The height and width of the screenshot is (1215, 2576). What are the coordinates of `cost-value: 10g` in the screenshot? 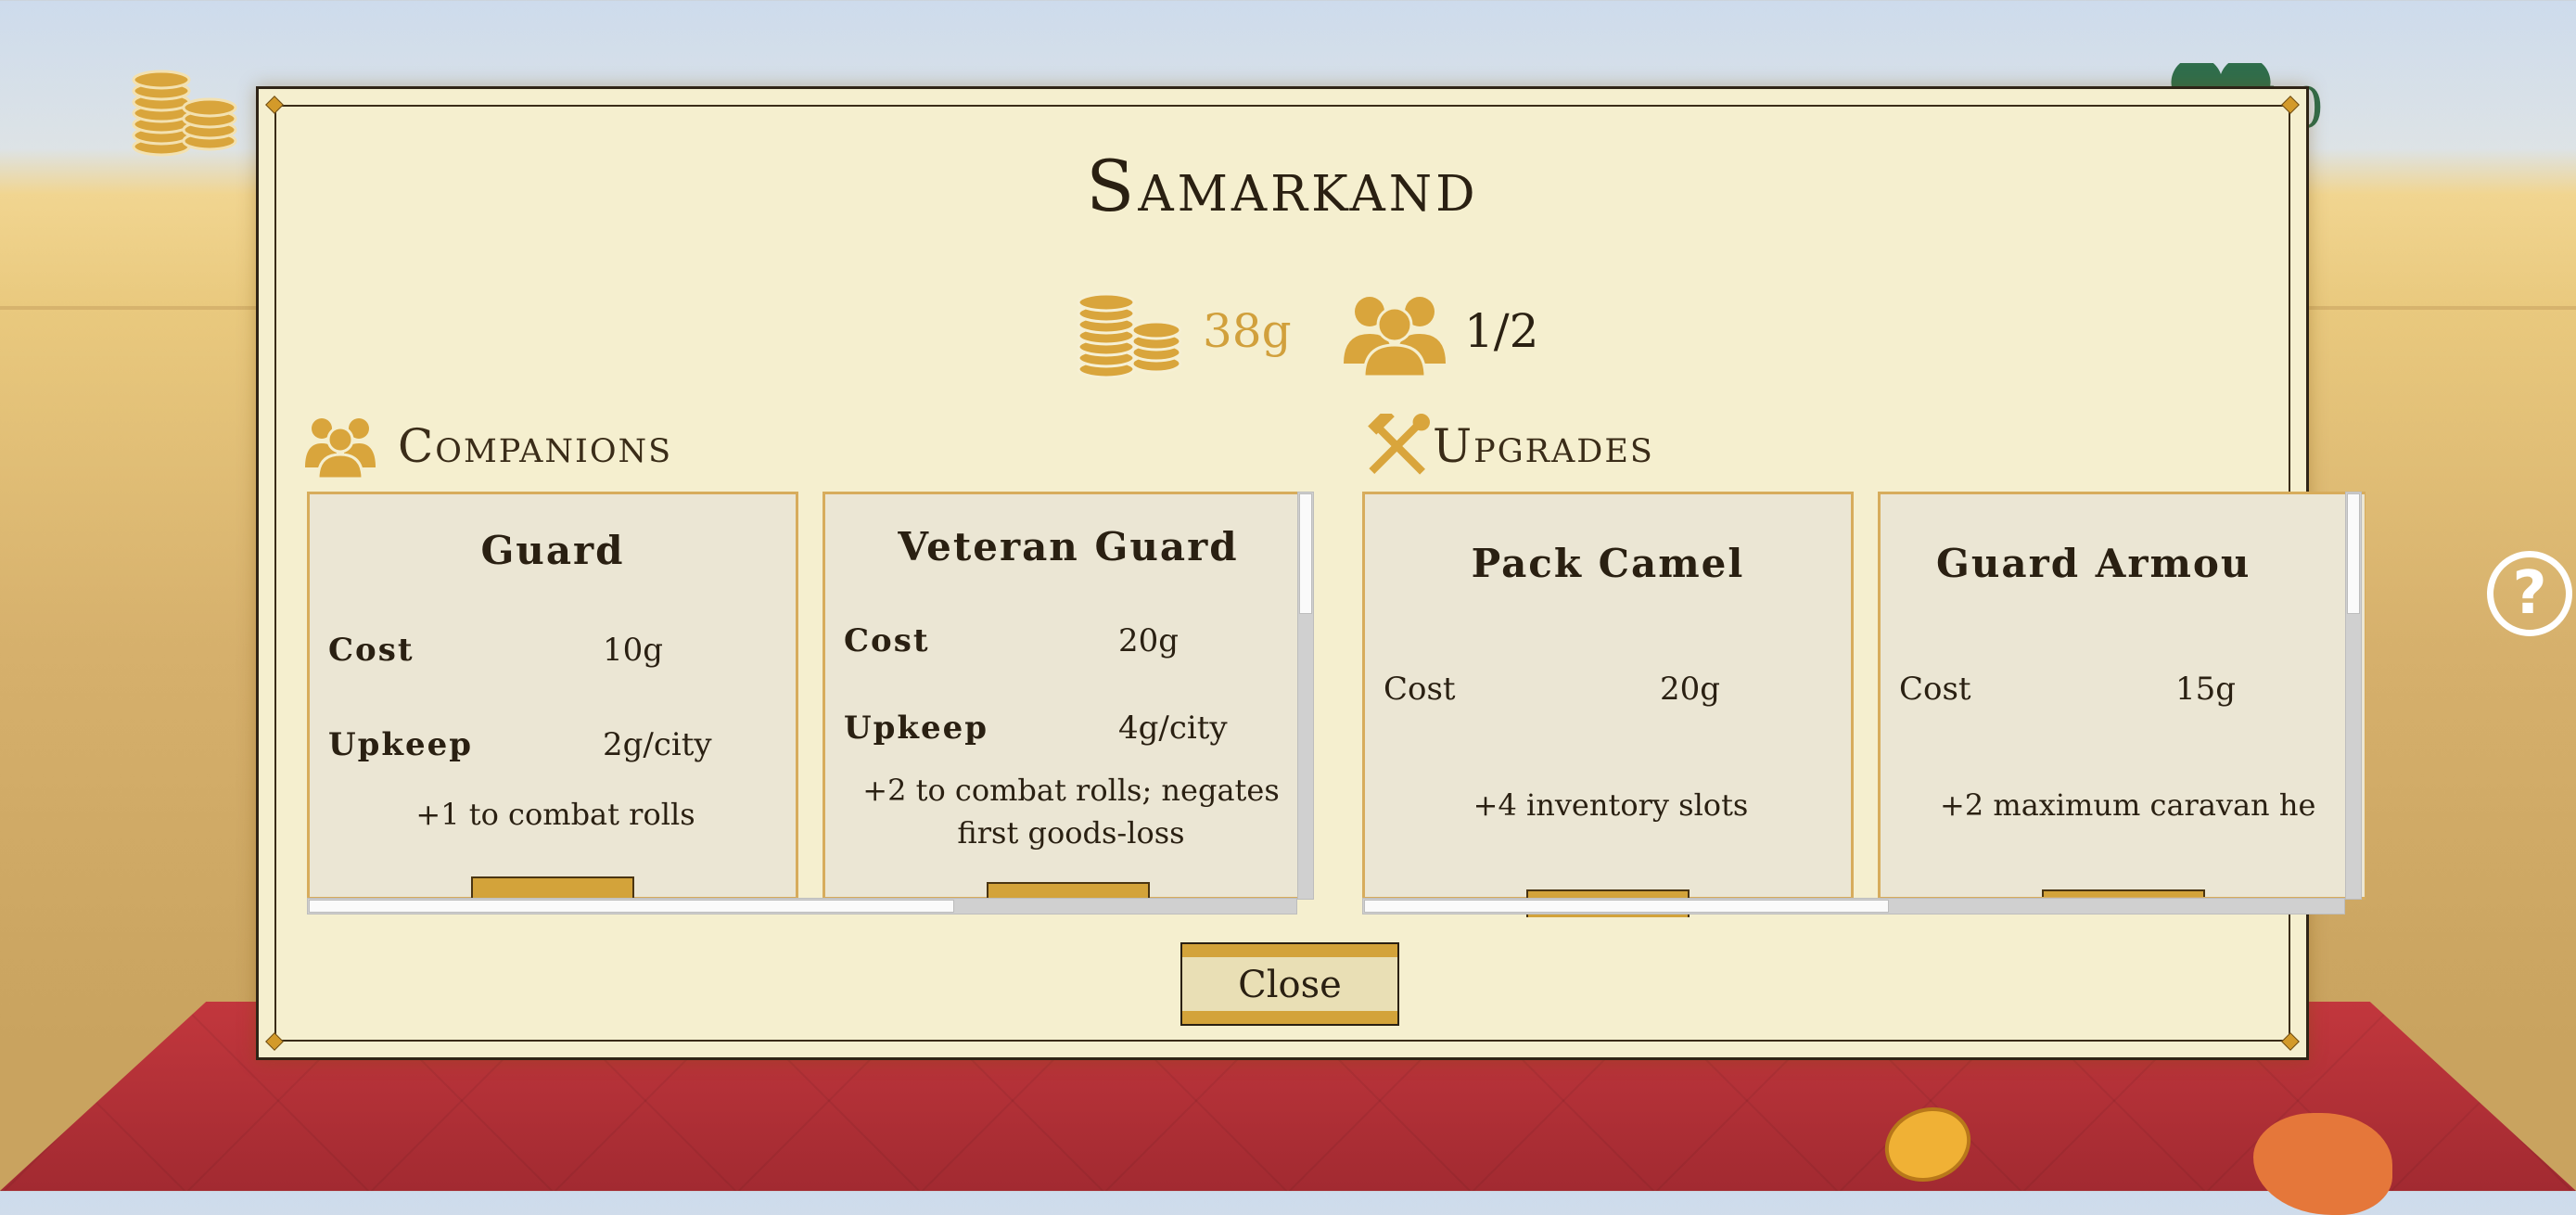 It's located at (633, 650).